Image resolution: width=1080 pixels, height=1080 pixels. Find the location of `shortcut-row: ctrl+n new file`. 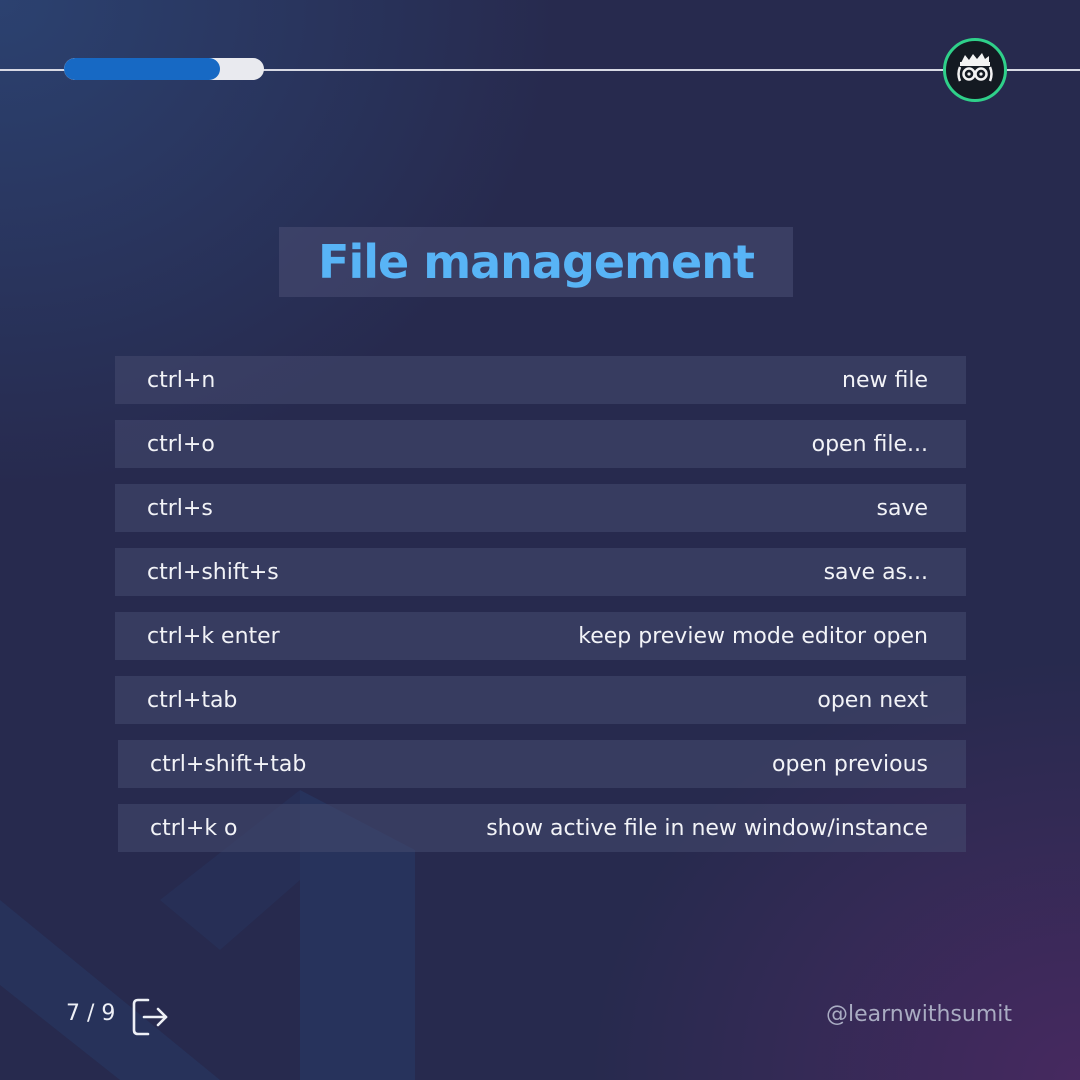

shortcut-row: ctrl+n new file is located at coordinates (540, 380).